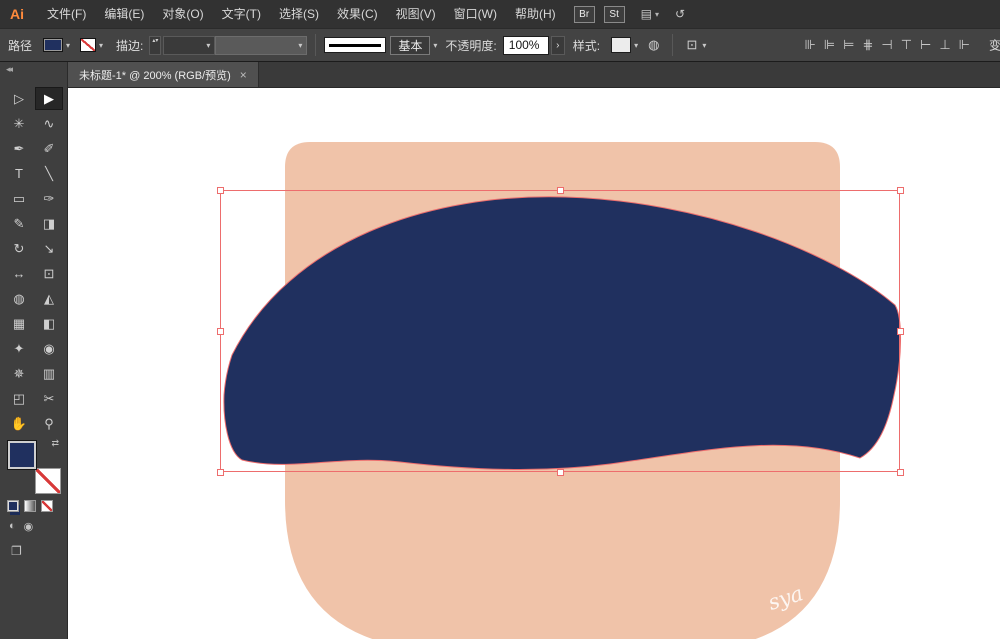 The width and height of the screenshot is (1000, 639). I want to click on separator, so click(316, 45).